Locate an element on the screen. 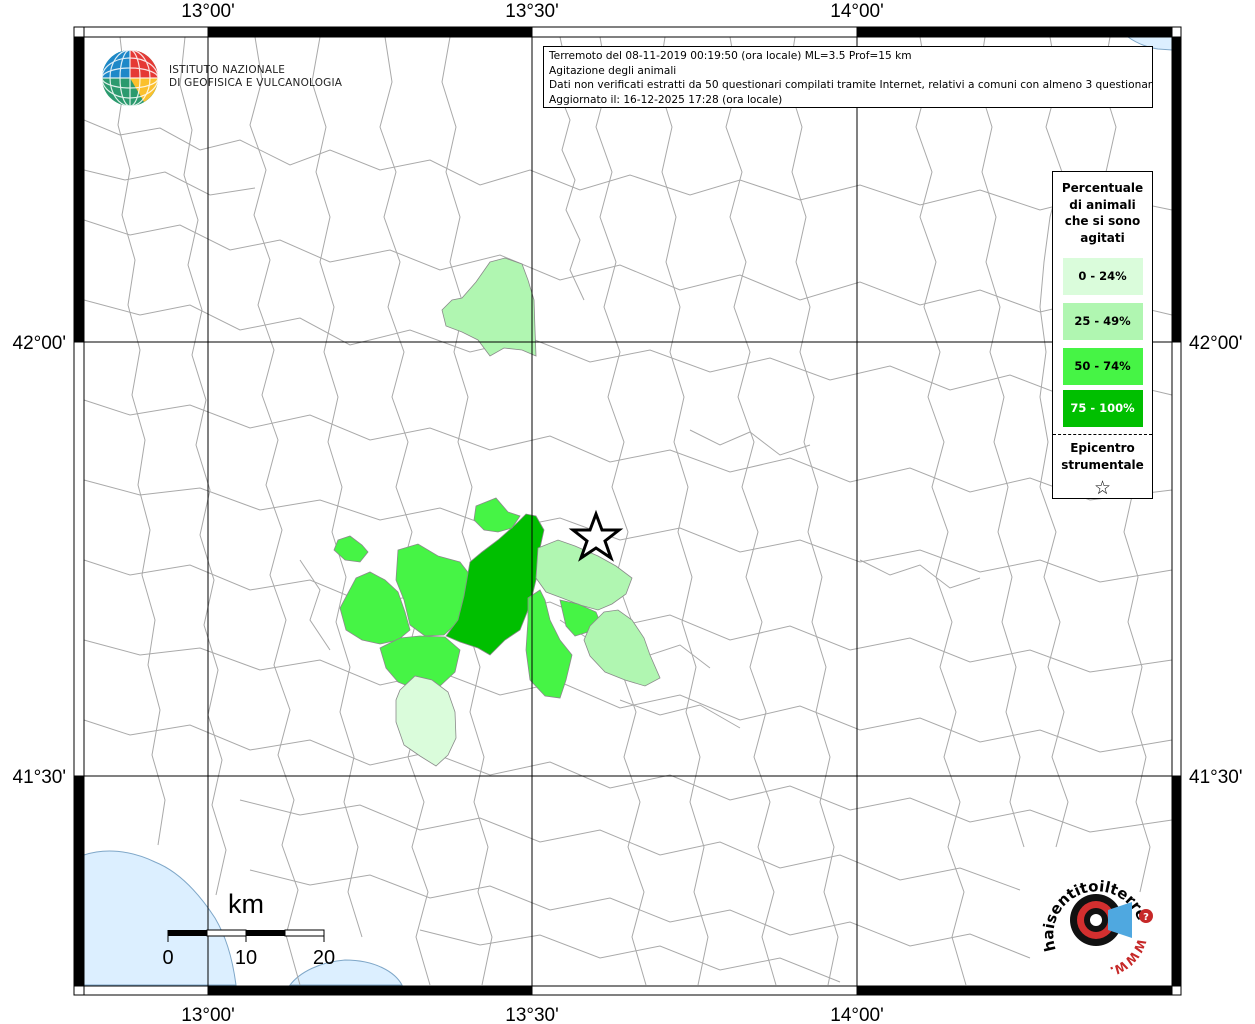 Image resolution: width=1255 pixels, height=1024 pixels. axis-top-label-3: 14°00' is located at coordinates (857, 11).